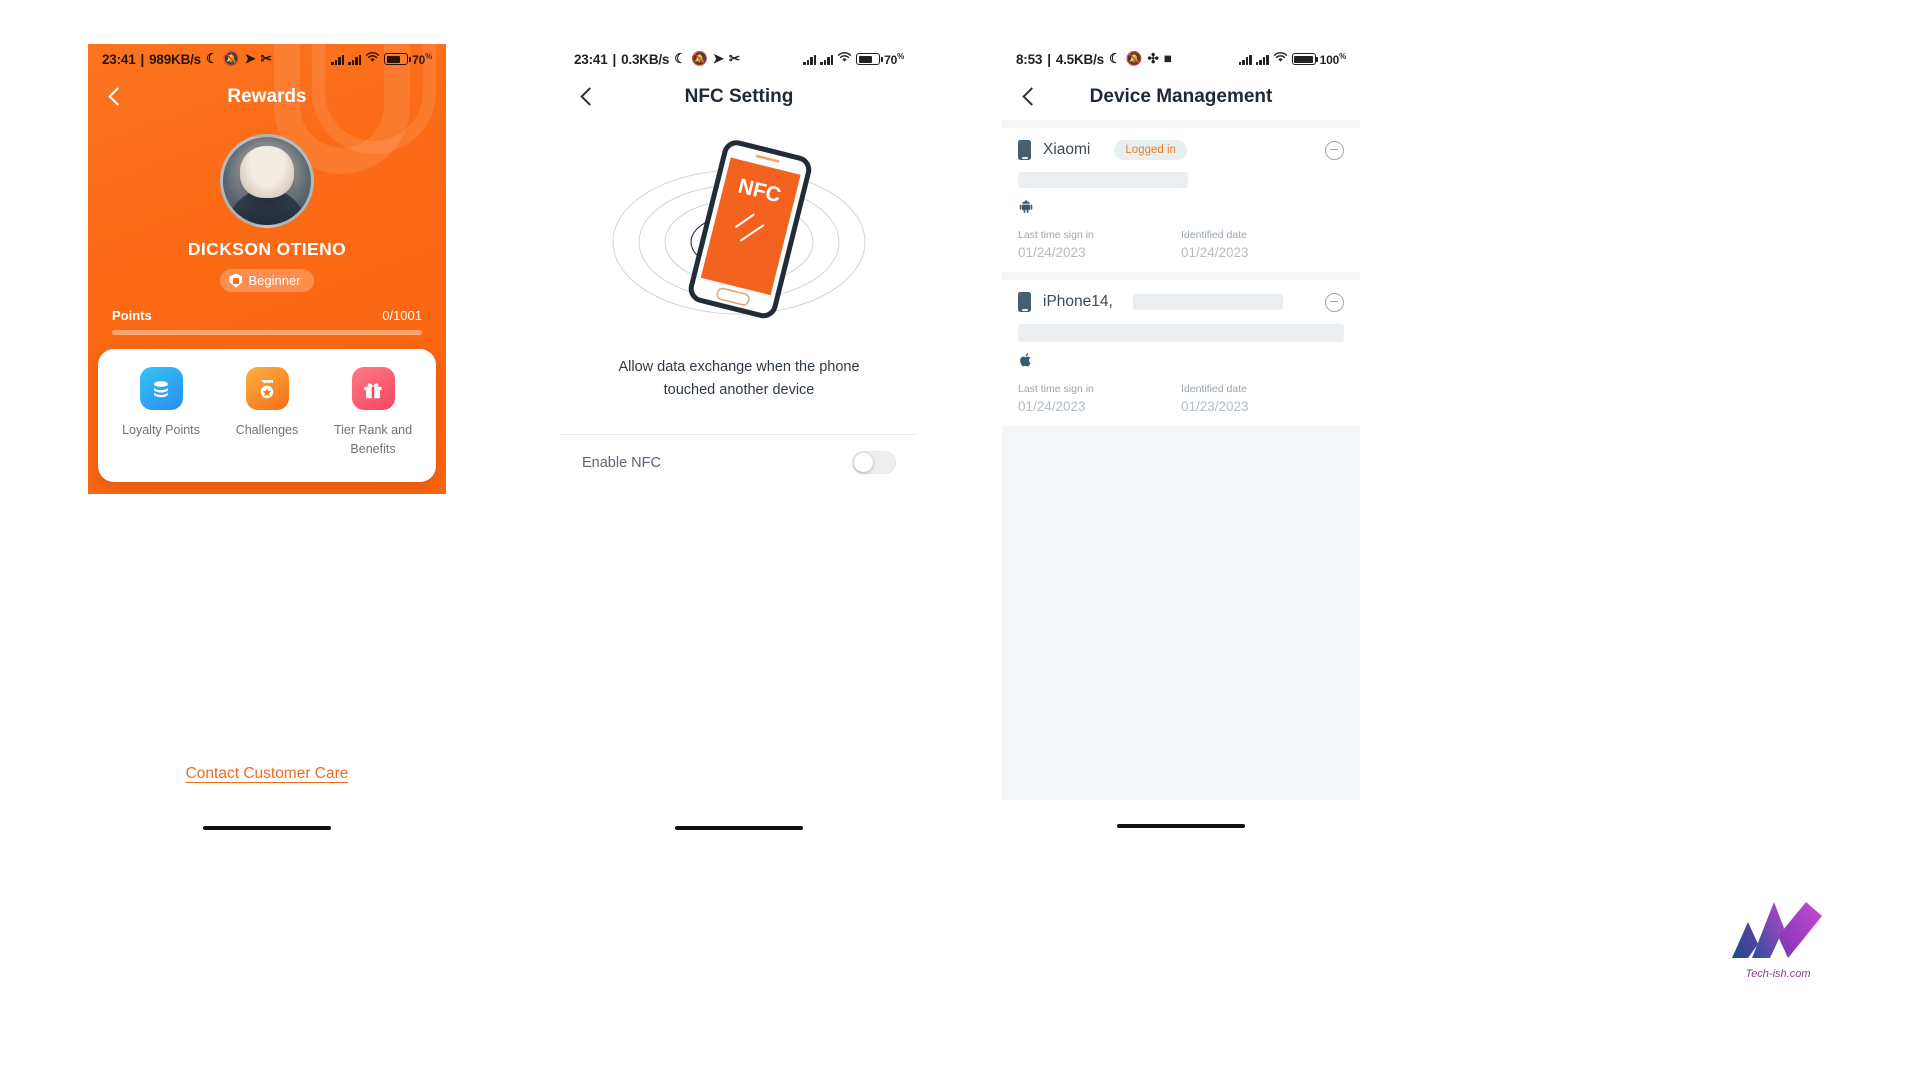 Image resolution: width=1920 pixels, height=1080 pixels. What do you see at coordinates (739, 455) in the screenshot?
I see `enable-nfc-row: Enable NFC` at bounding box center [739, 455].